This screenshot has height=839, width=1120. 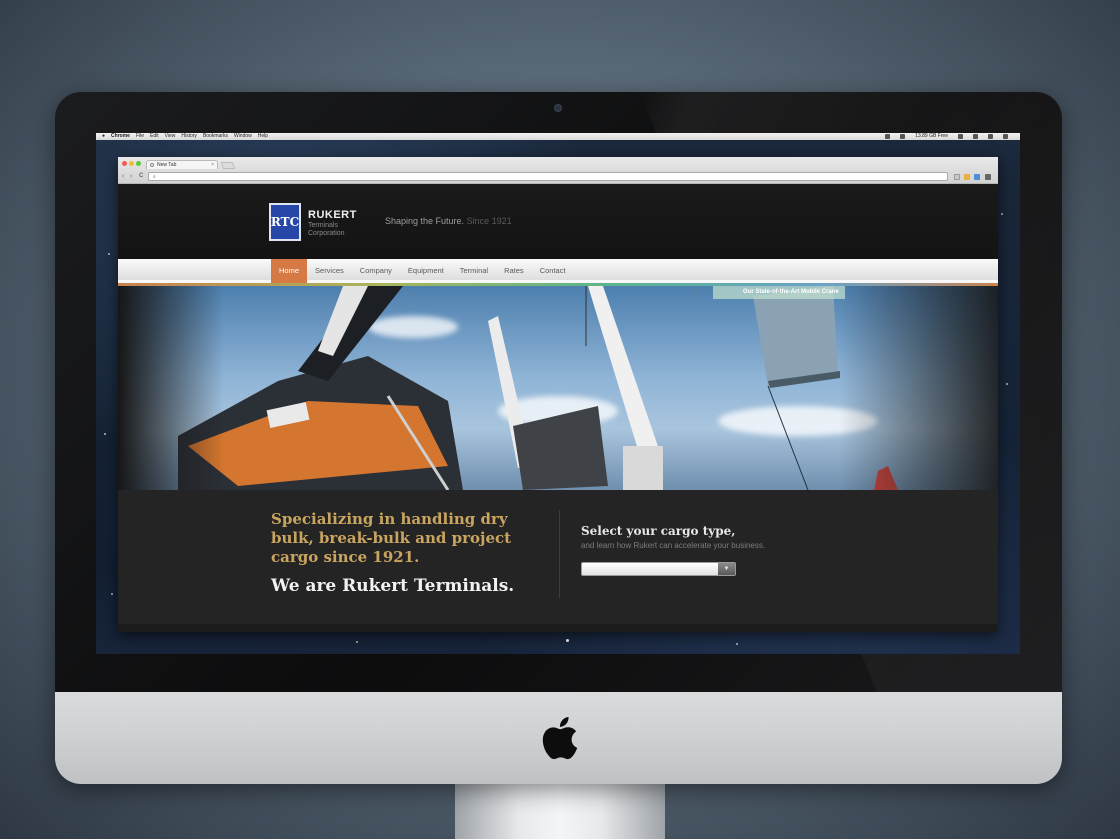 What do you see at coordinates (779, 292) in the screenshot?
I see `slide-caption: Our State-of-the-Art Mobile Crane` at bounding box center [779, 292].